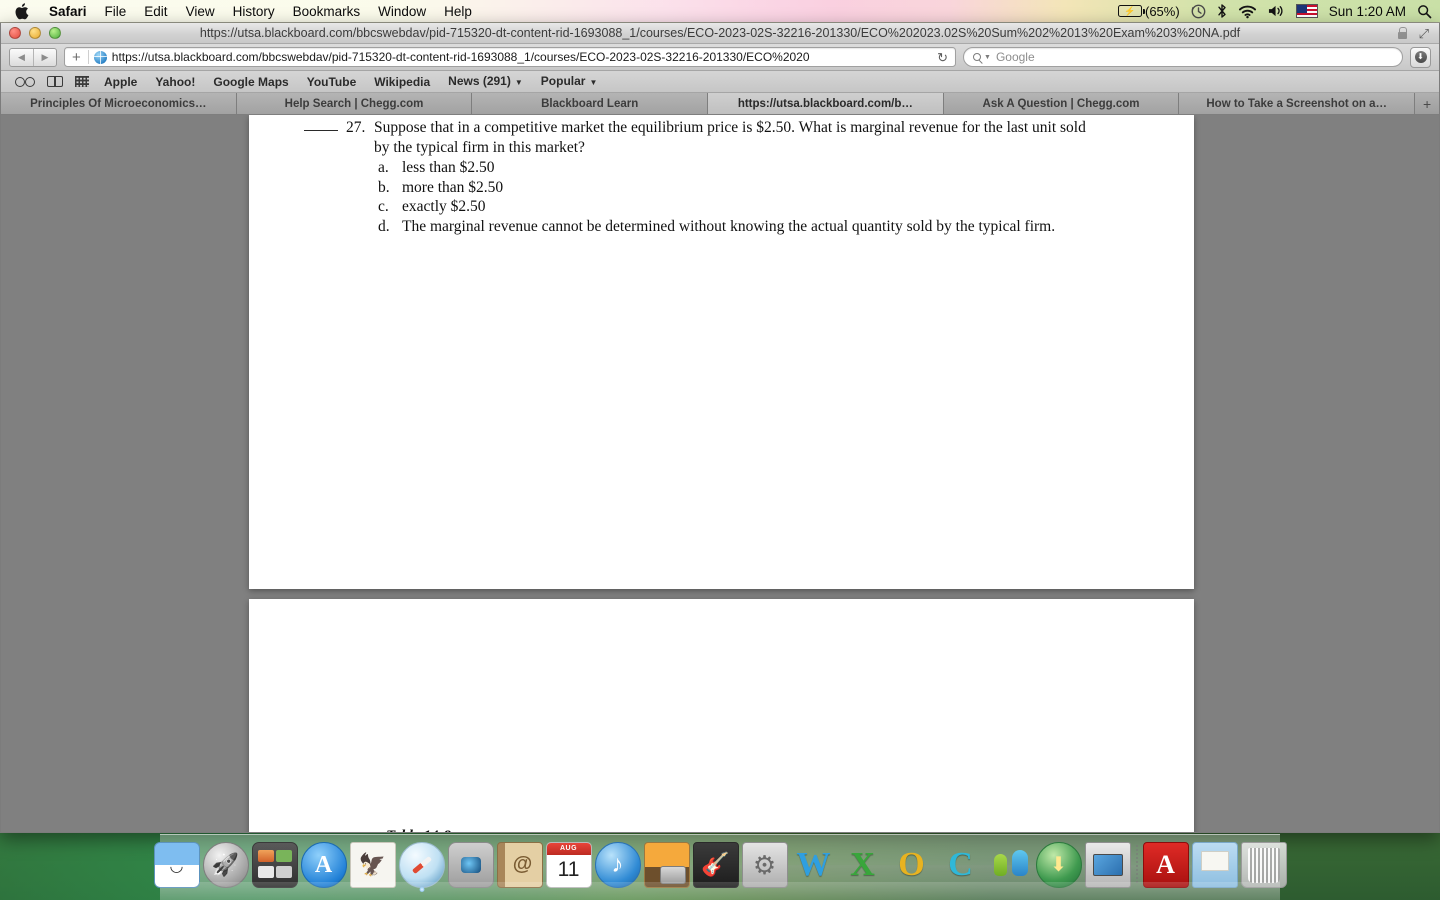  Describe the element at coordinates (1263, 864) in the screenshot. I see `dock-item-trash` at that location.